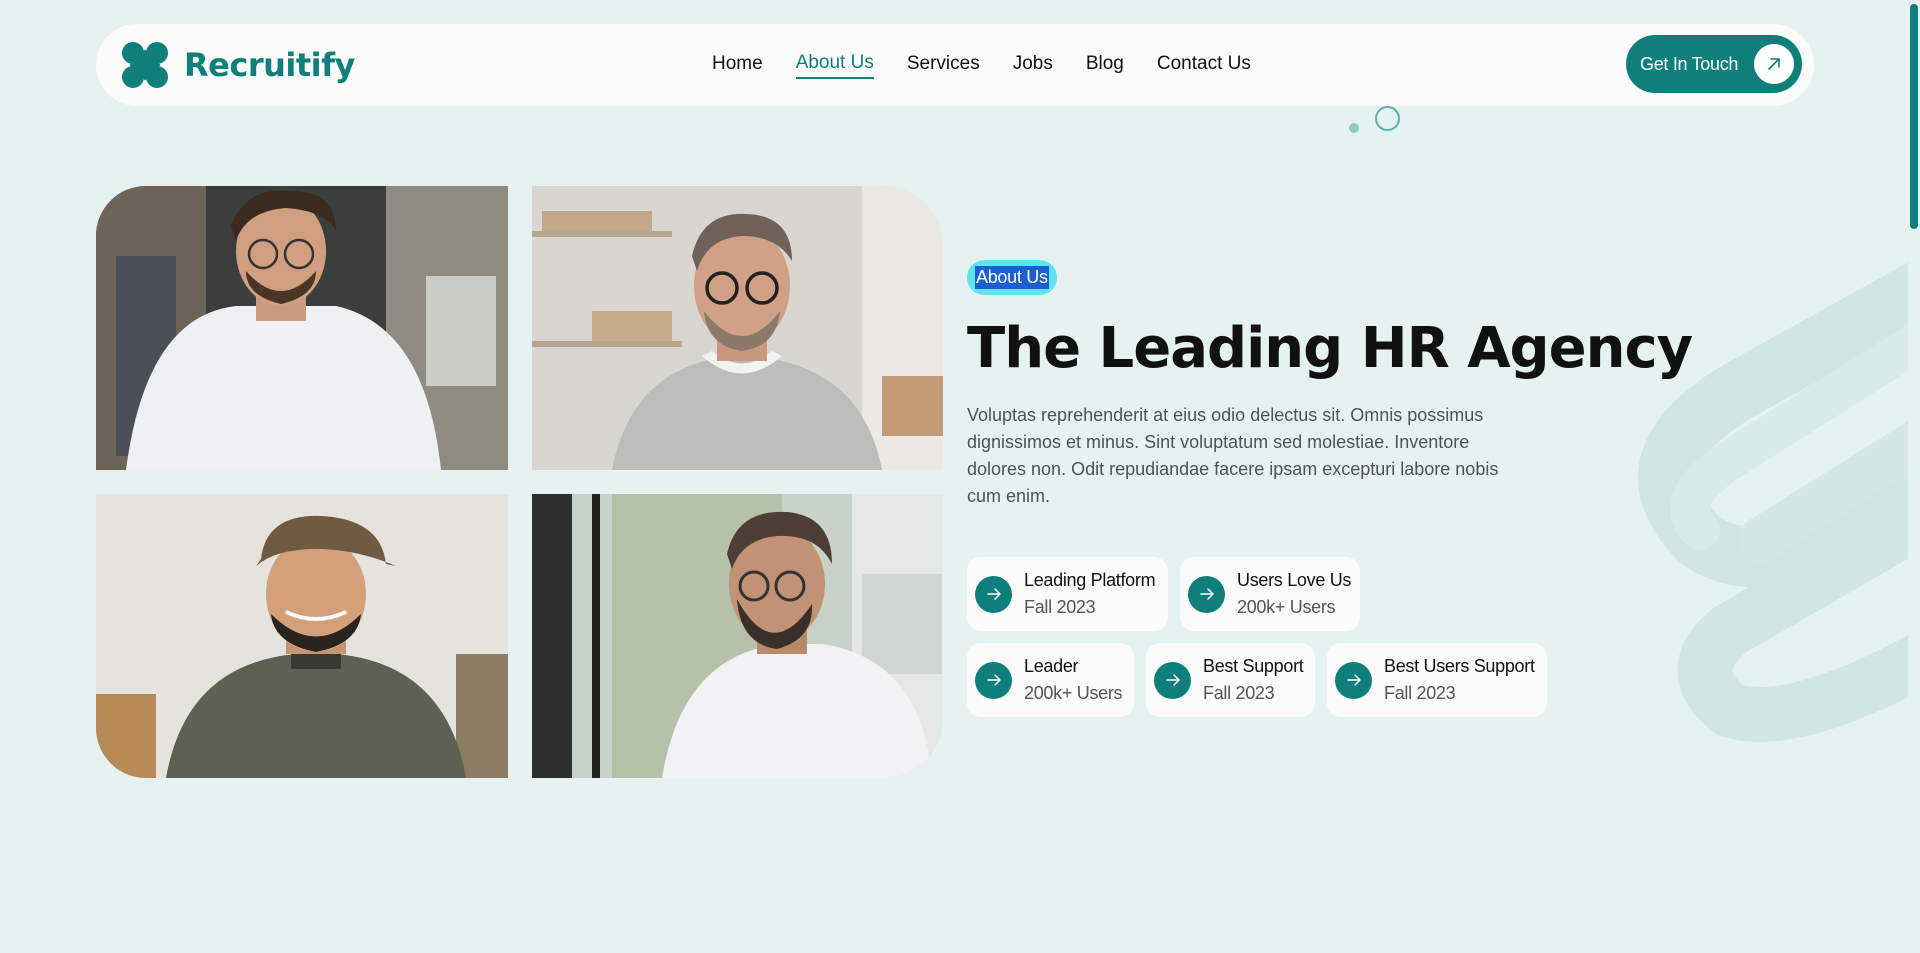 This screenshot has height=953, width=1920. I want to click on page-title: The Leading HR Agency, so click(1330, 348).